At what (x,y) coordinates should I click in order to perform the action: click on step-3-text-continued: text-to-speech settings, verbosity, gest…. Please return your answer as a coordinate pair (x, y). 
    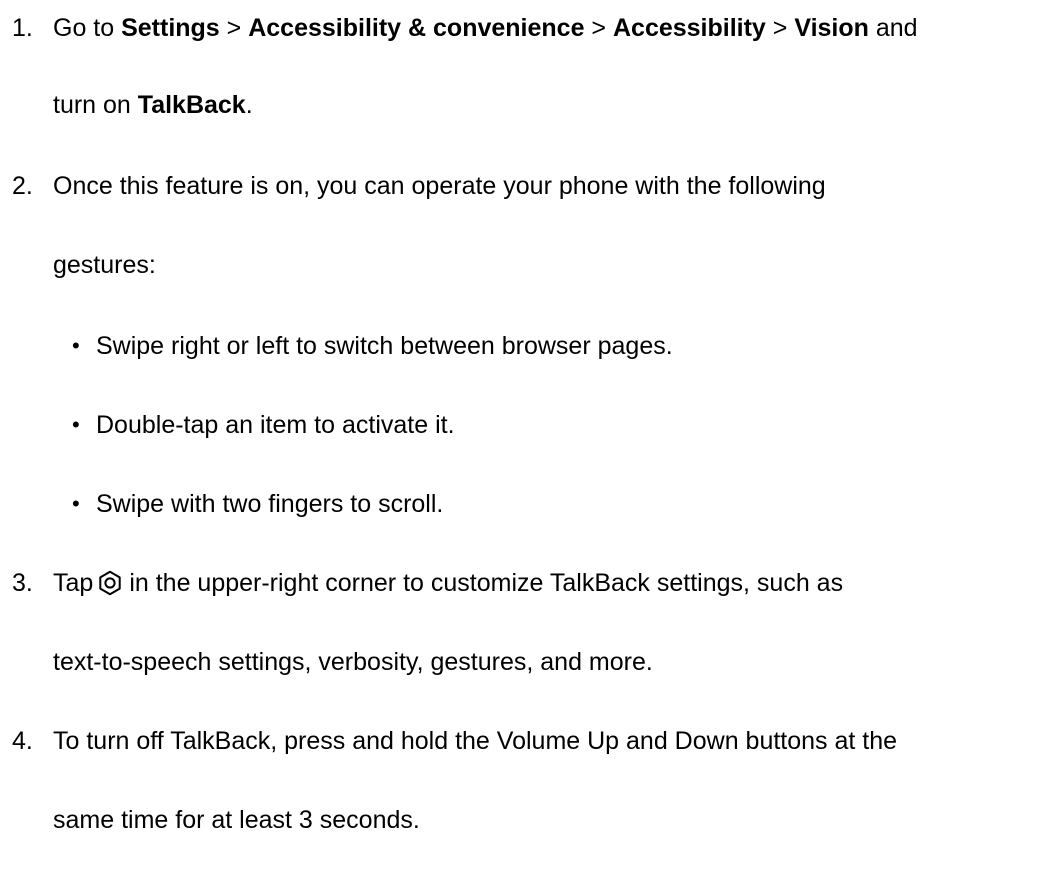
    Looking at the image, I should click on (353, 662).